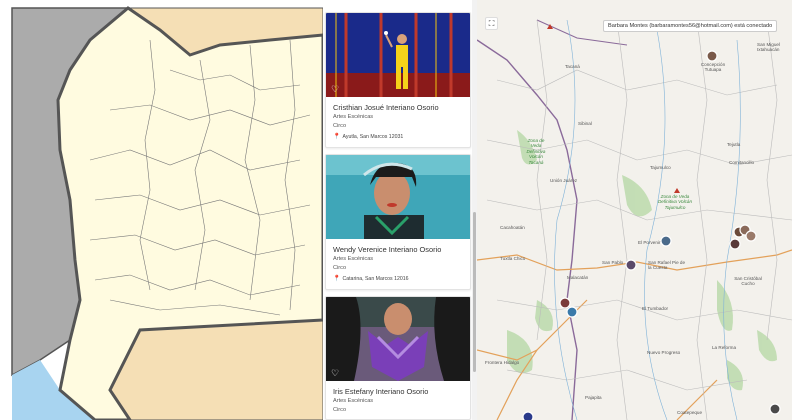 Image resolution: width=792 pixels, height=420 pixels. Describe the element at coordinates (536, 151) in the screenshot. I see `map-park-label: Zona de Veda Definitiva Volcán Tacaná` at that location.